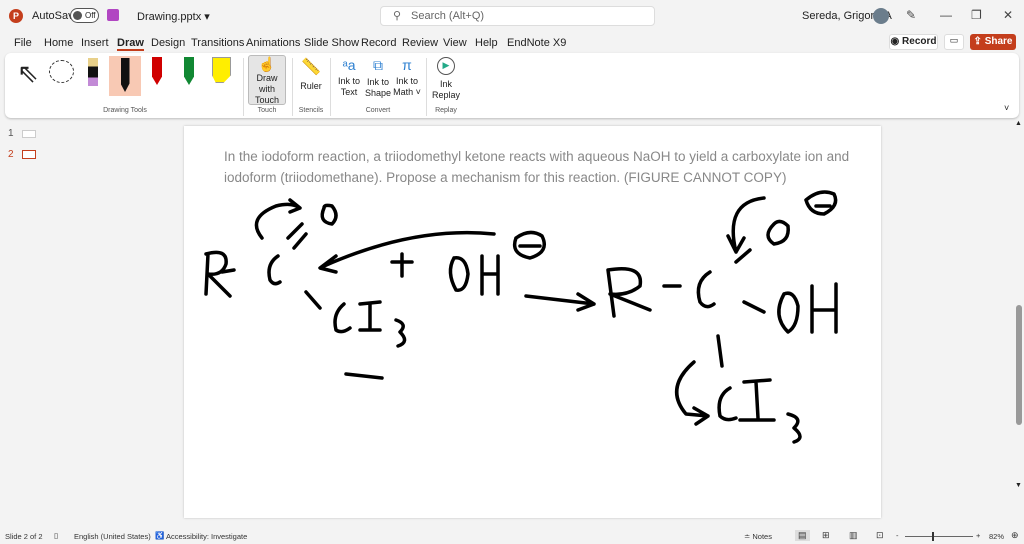 Image resolution: width=1024 pixels, height=544 pixels. I want to click on tab-file: File, so click(23, 43).